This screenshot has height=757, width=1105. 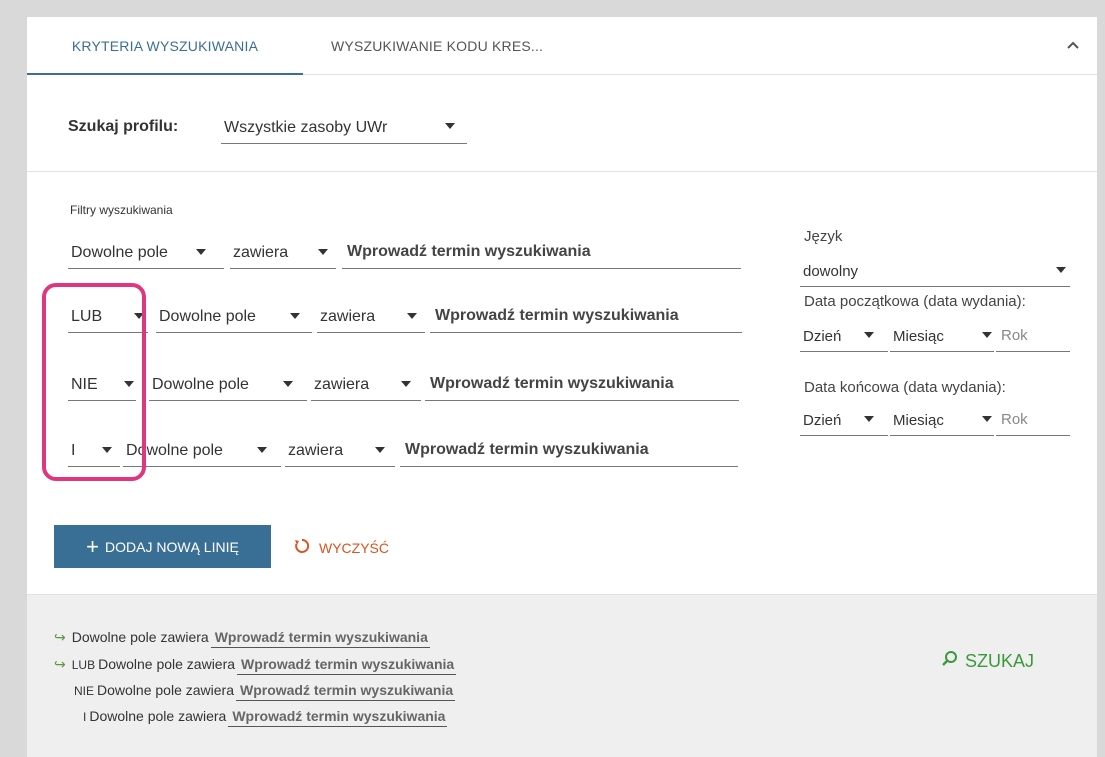 What do you see at coordinates (83, 665) in the screenshot?
I see `summary-operator: LUB` at bounding box center [83, 665].